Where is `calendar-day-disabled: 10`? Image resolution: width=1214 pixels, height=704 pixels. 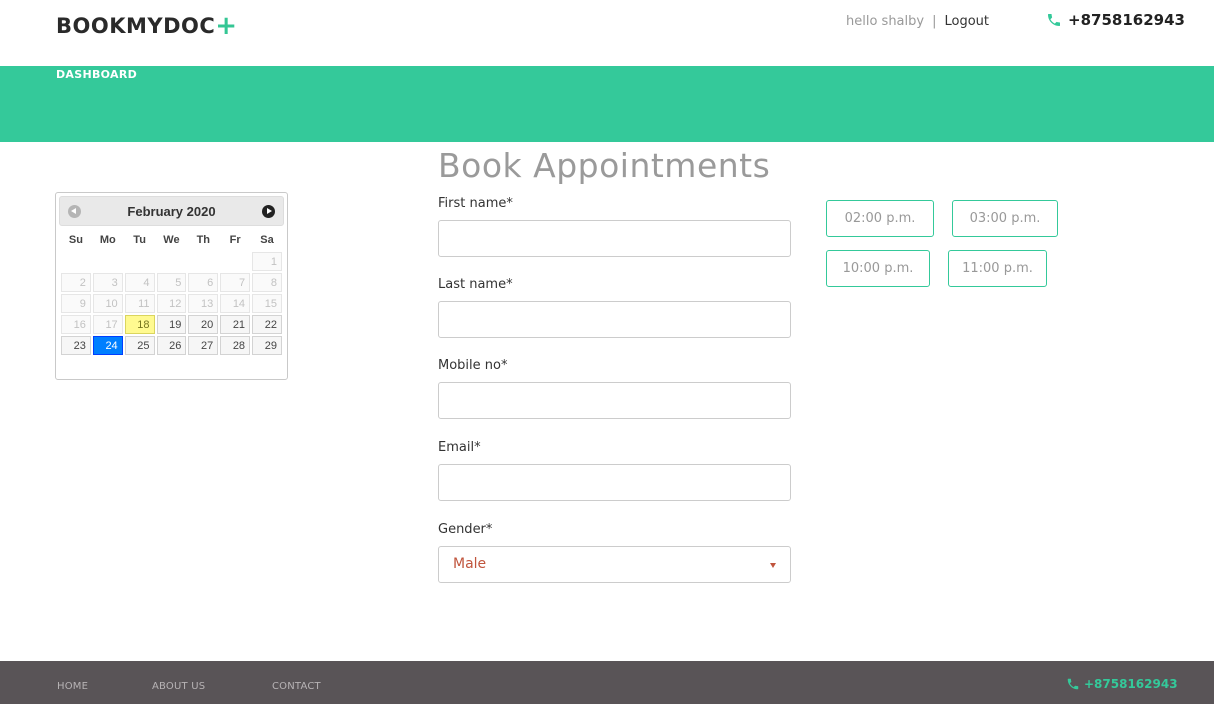 calendar-day-disabled: 10 is located at coordinates (107, 303).